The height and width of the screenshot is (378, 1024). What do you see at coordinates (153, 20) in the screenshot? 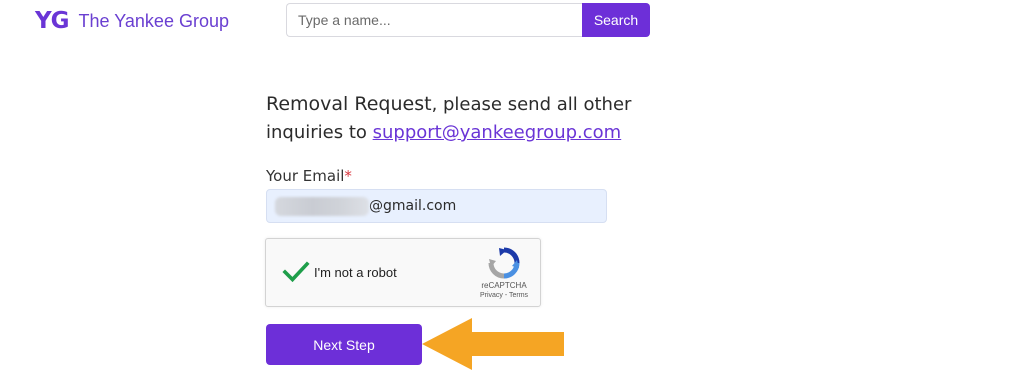
I see `logo-text: The Yankee Group` at bounding box center [153, 20].